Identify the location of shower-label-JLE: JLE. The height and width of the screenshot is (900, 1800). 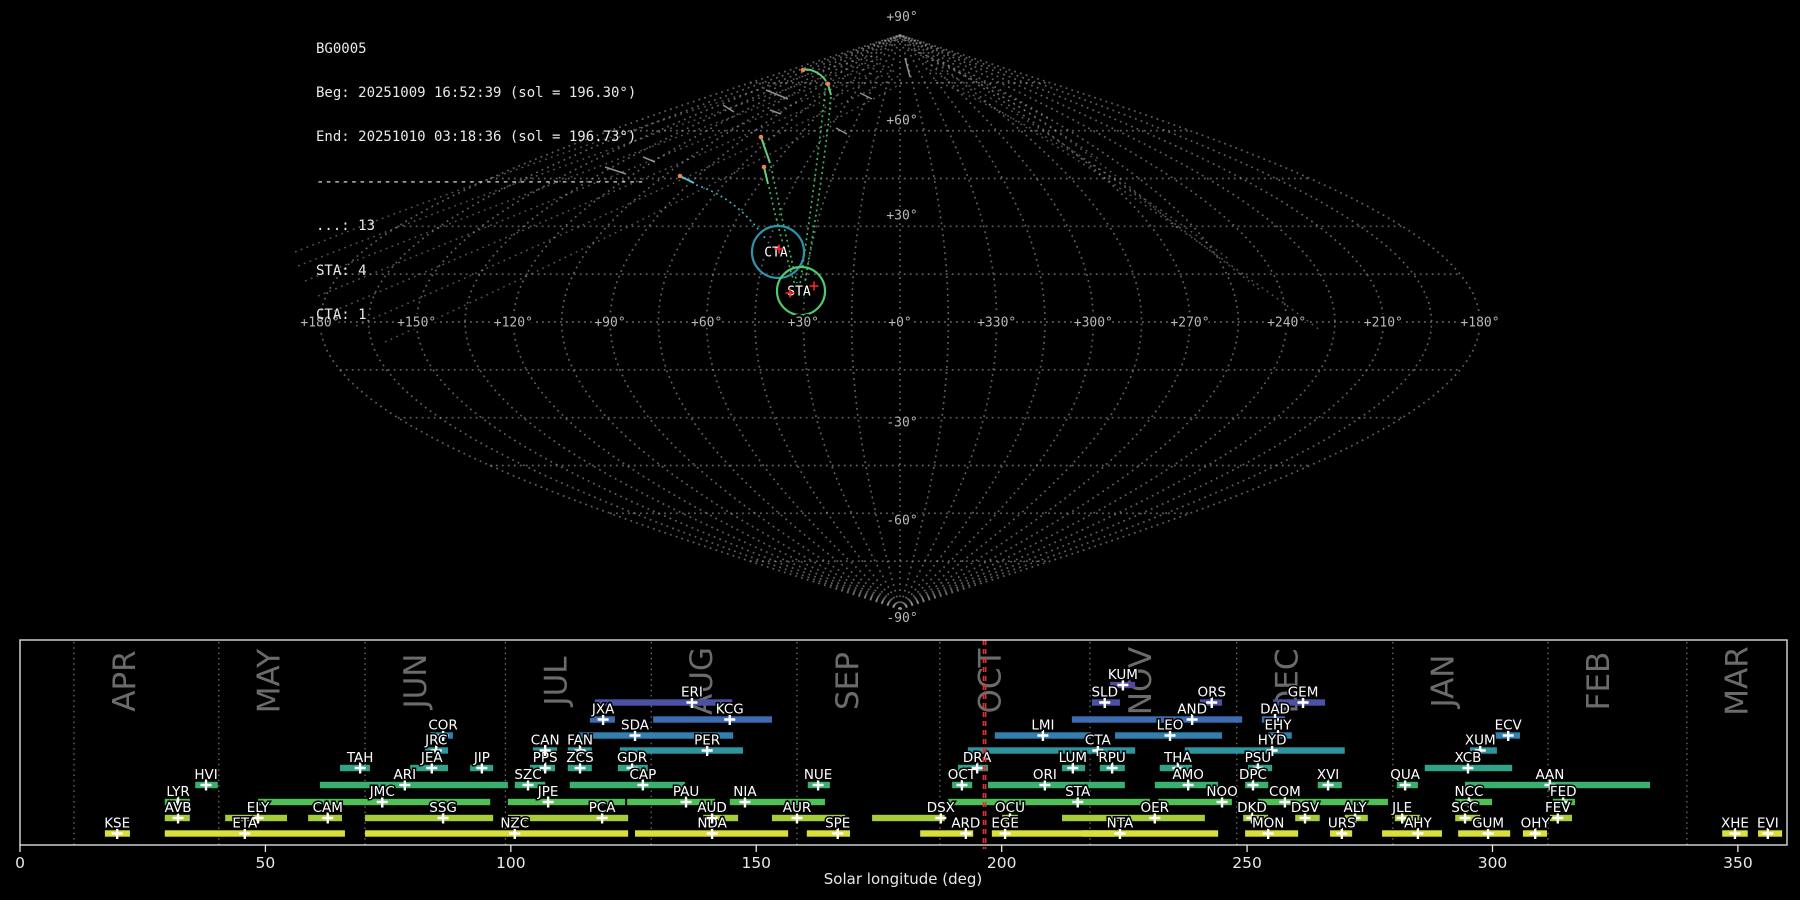
(1401, 808).